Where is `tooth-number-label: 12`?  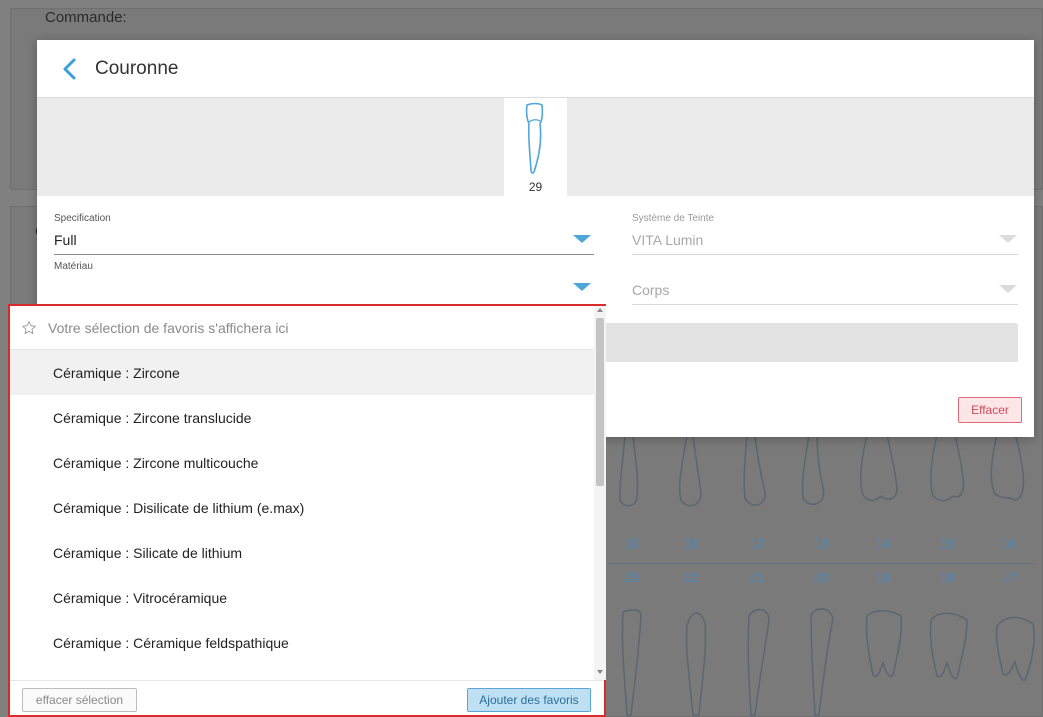 tooth-number-label: 12 is located at coordinates (757, 543).